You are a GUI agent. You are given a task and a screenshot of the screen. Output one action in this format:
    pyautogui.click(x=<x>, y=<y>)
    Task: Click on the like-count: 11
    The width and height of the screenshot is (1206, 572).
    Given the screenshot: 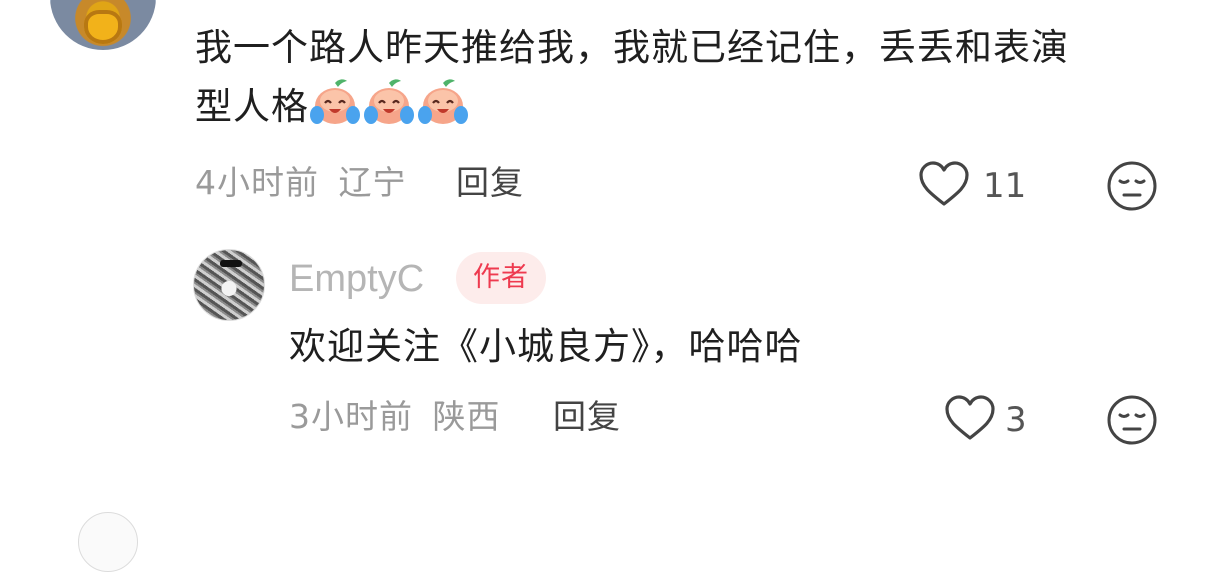 What is the action you would take?
    pyautogui.click(x=1005, y=186)
    